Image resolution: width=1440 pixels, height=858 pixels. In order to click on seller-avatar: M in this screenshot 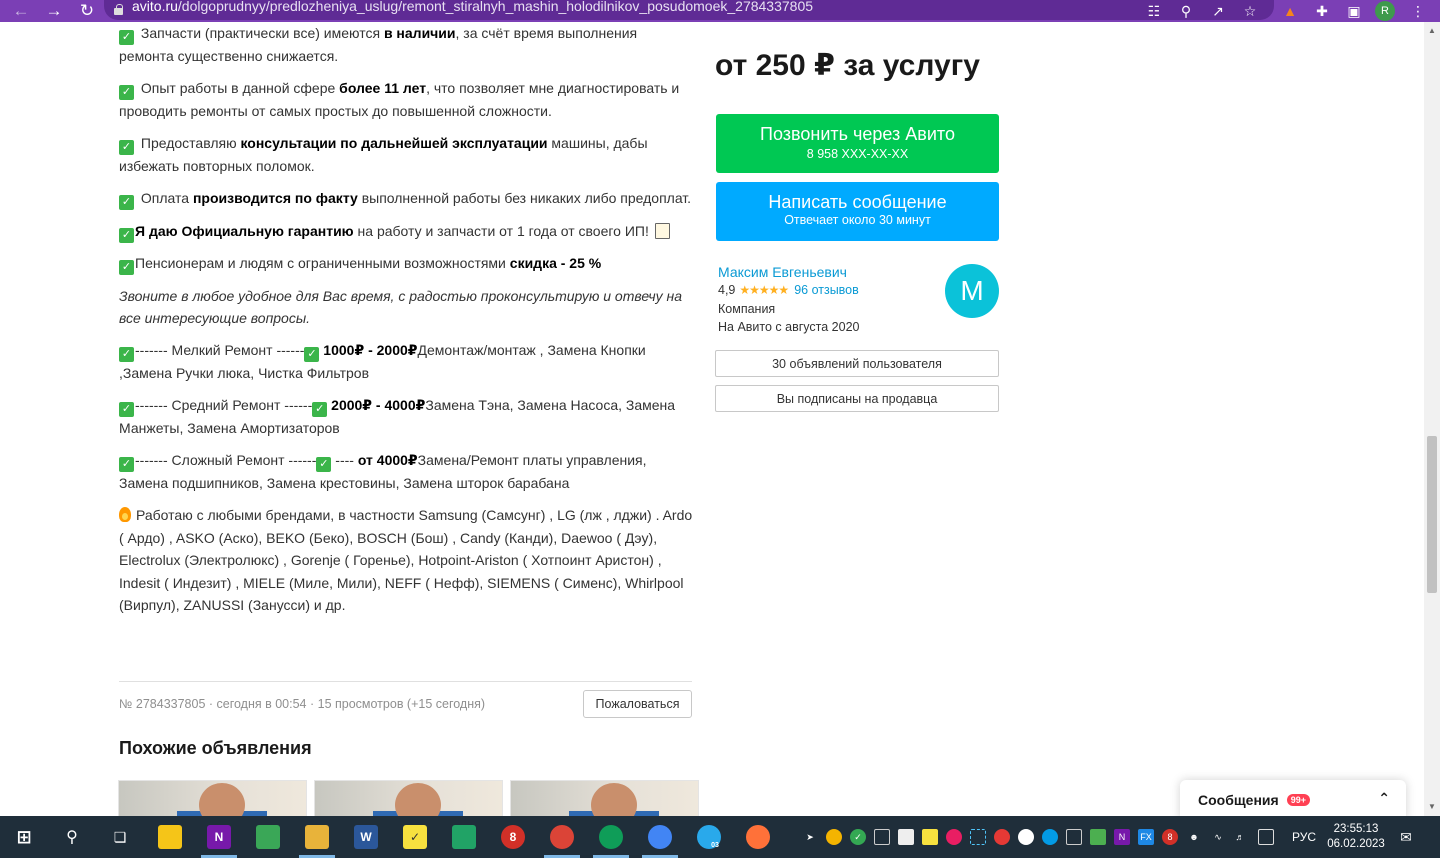, I will do `click(972, 291)`.